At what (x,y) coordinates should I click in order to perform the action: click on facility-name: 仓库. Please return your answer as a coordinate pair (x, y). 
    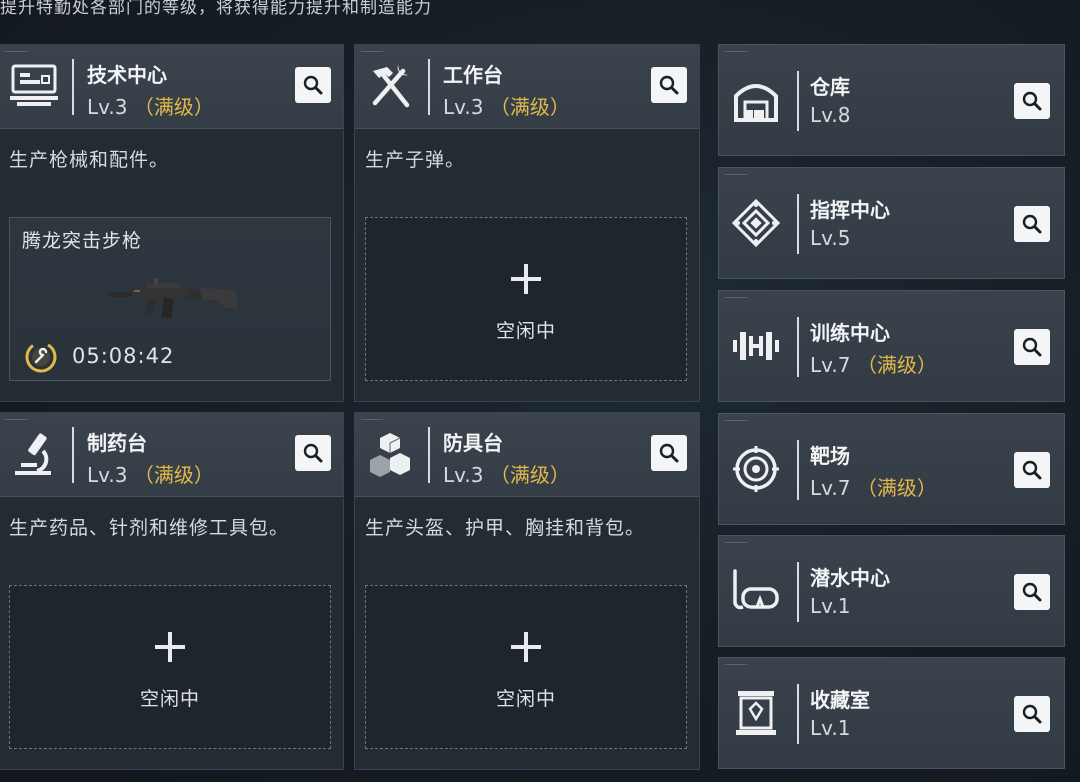
    Looking at the image, I should click on (830, 87).